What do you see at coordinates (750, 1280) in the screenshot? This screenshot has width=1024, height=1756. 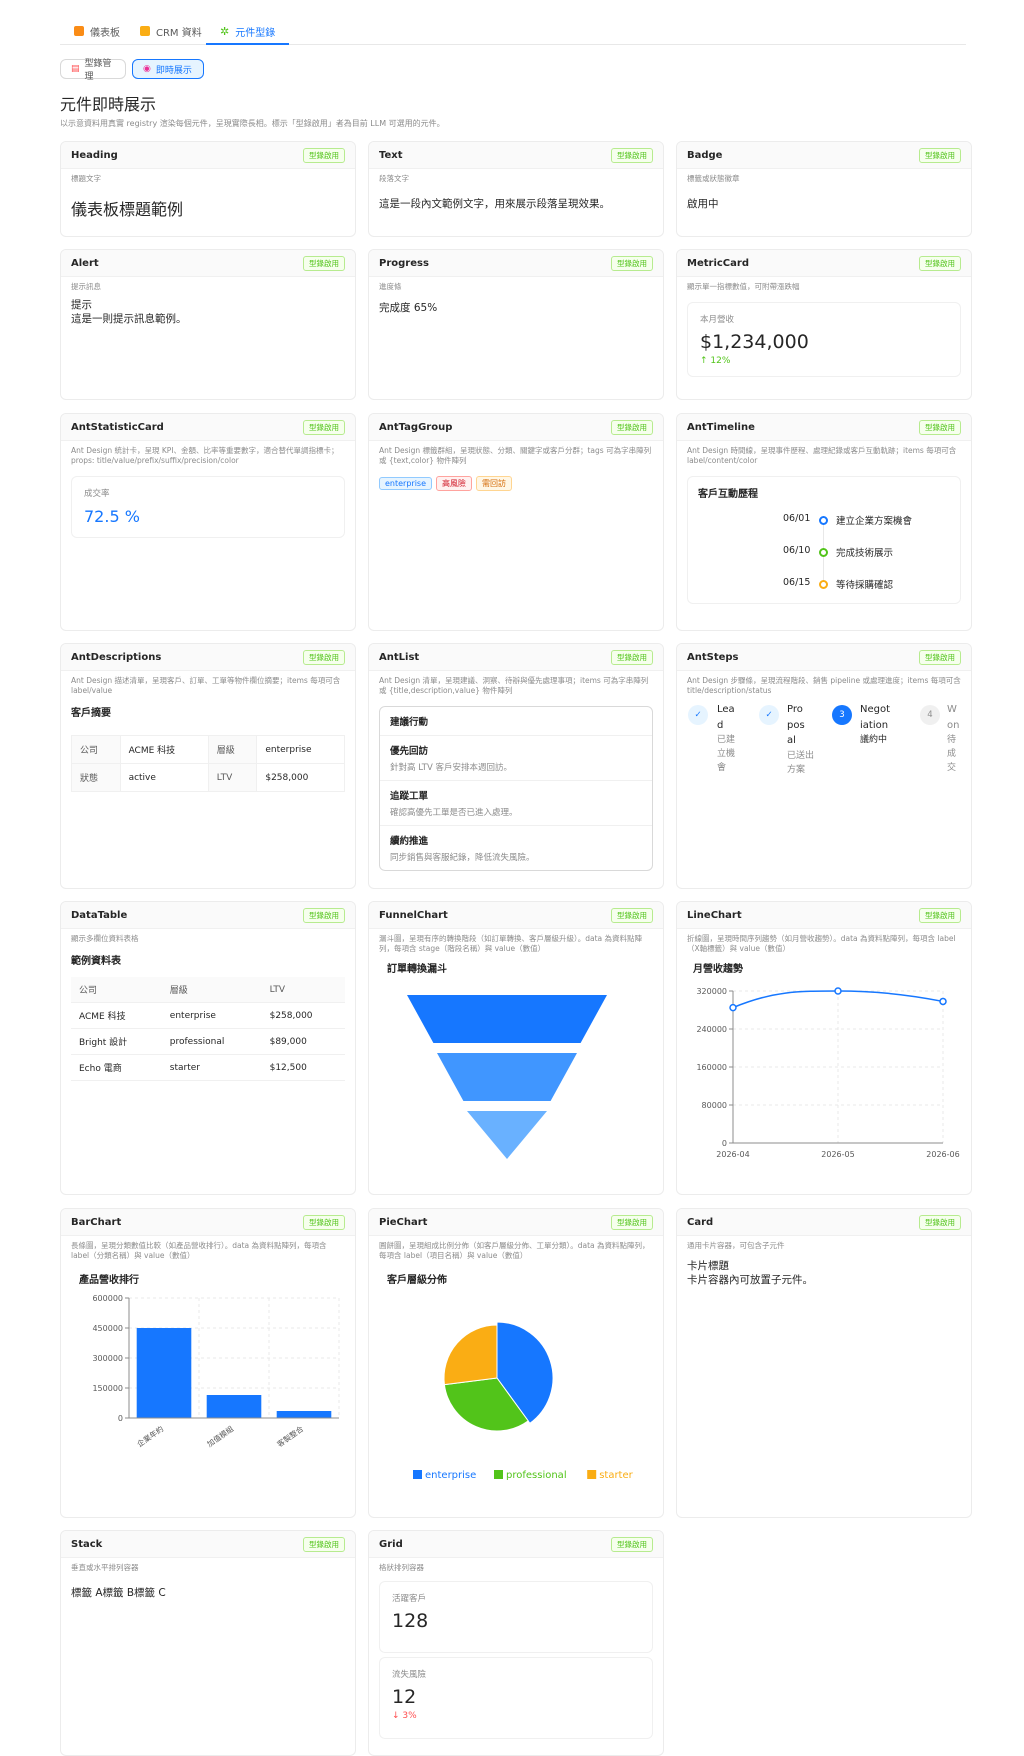 I see `card-sample-text: 卡片容器內可放置子元件。` at bounding box center [750, 1280].